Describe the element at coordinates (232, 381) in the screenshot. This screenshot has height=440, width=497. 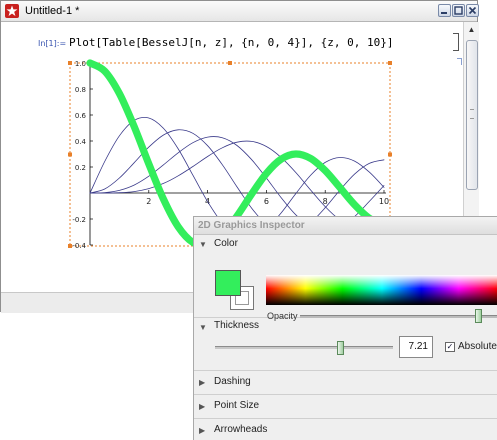
I see `dashing-section-label: Dashing` at that location.